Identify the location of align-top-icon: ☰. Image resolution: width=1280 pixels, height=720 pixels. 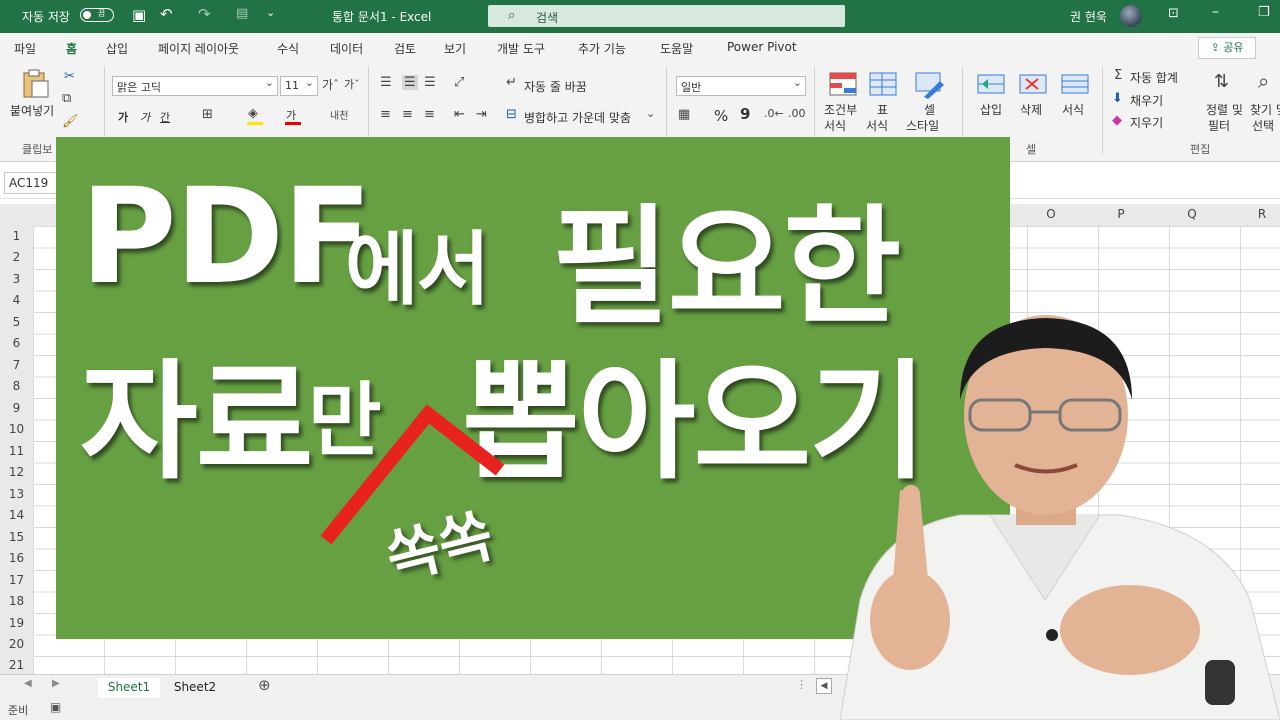
(386, 82).